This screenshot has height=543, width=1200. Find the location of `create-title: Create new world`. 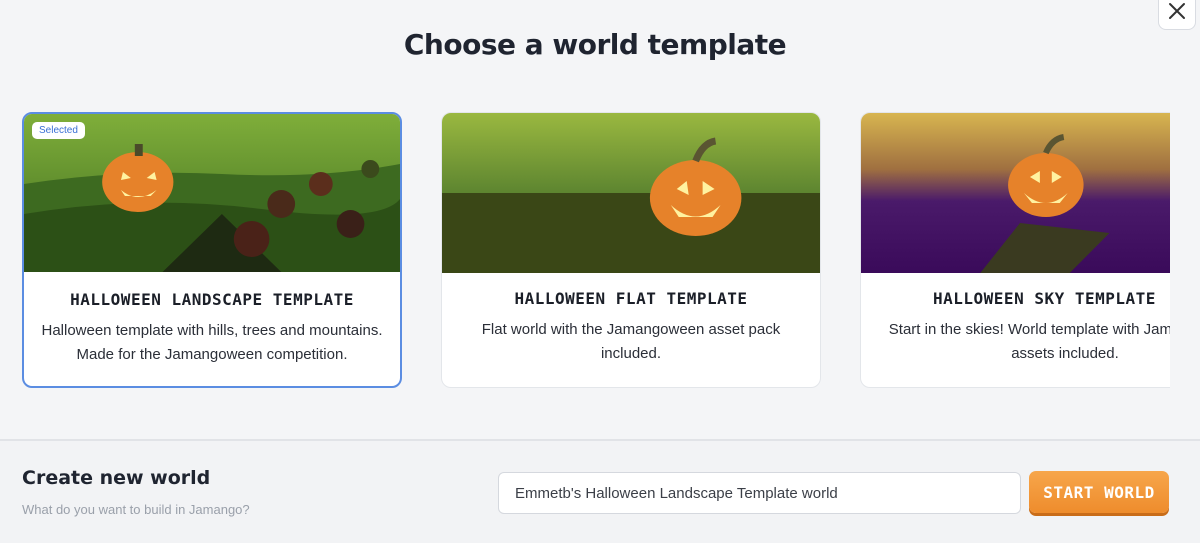

create-title: Create new world is located at coordinates (116, 478).